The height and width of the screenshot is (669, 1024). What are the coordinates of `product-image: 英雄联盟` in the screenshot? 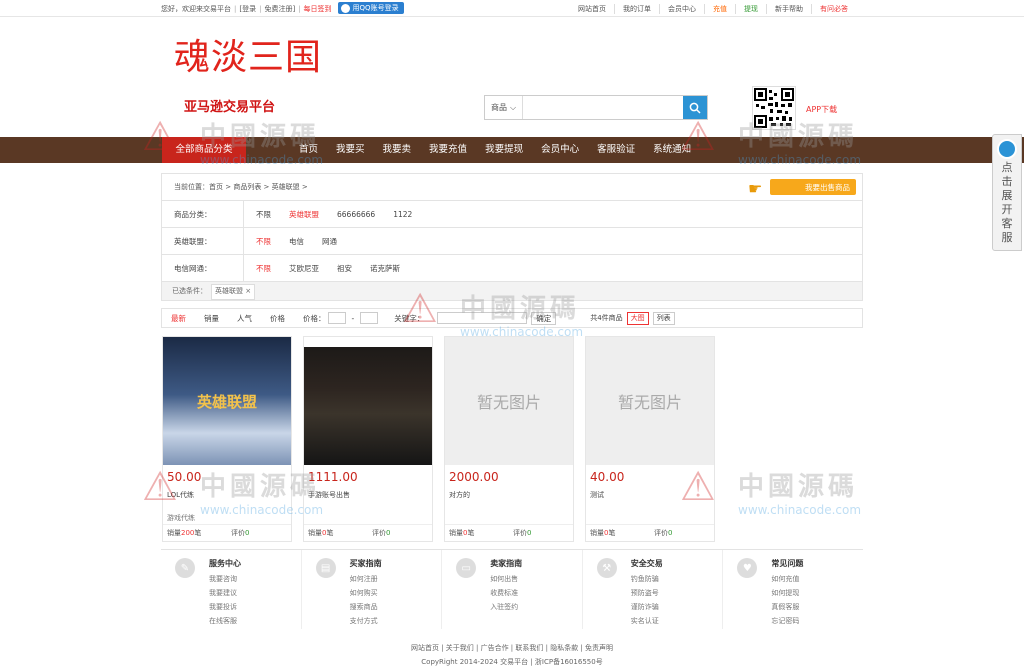 It's located at (227, 401).